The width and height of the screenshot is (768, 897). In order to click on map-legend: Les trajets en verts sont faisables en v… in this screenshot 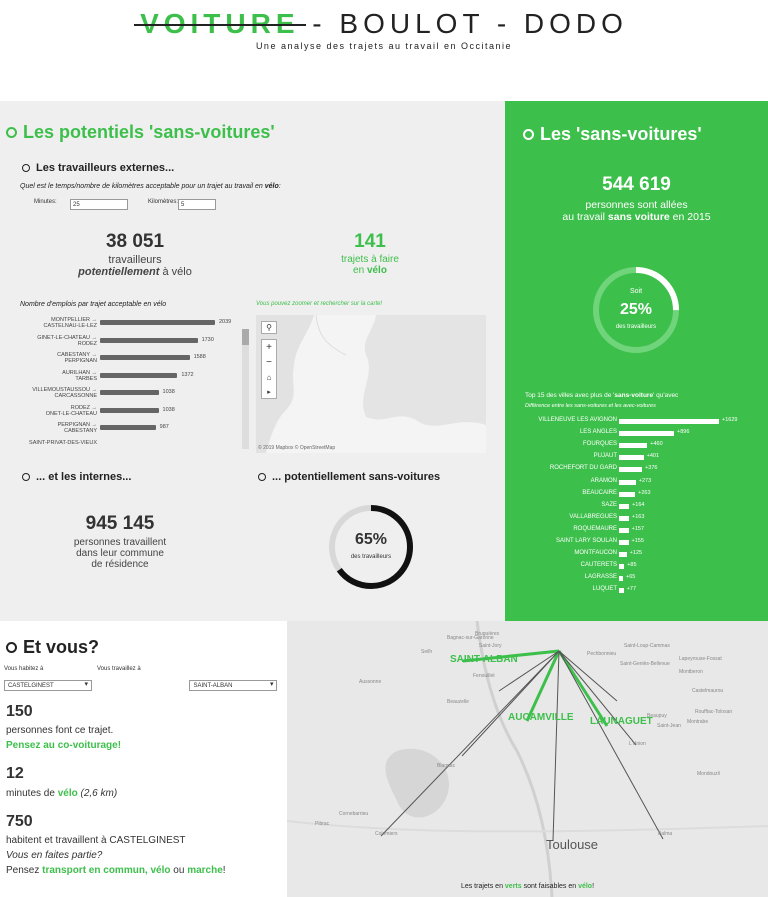, I will do `click(527, 886)`.